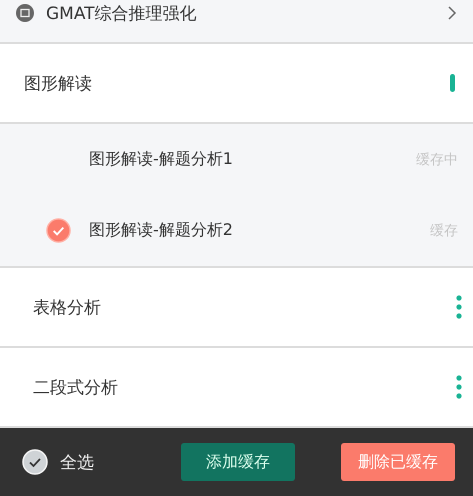 This screenshot has width=473, height=496. I want to click on lesson-title: 图形解读-解题分析2, so click(259, 230).